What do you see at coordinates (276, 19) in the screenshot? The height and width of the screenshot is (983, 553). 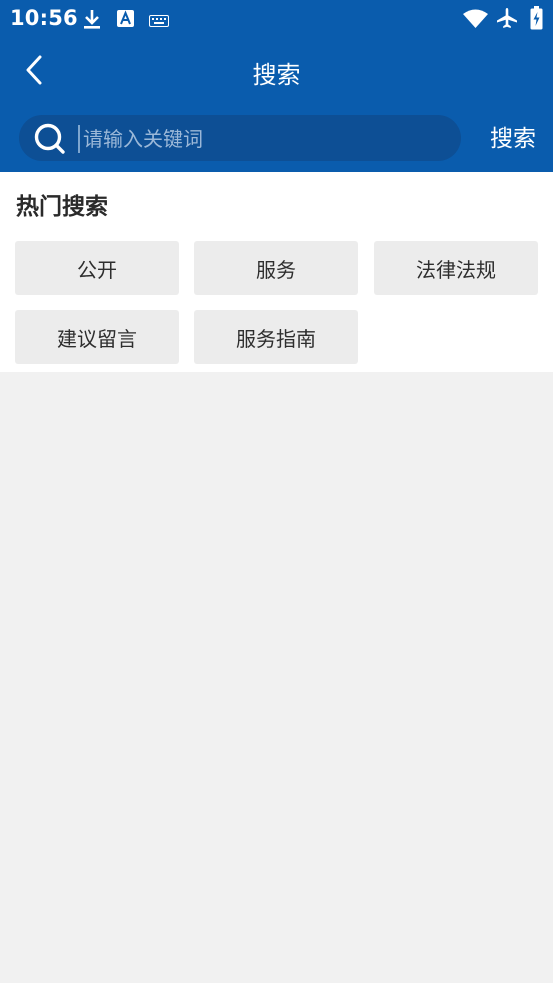 I see `status-bar: 10:56` at bounding box center [276, 19].